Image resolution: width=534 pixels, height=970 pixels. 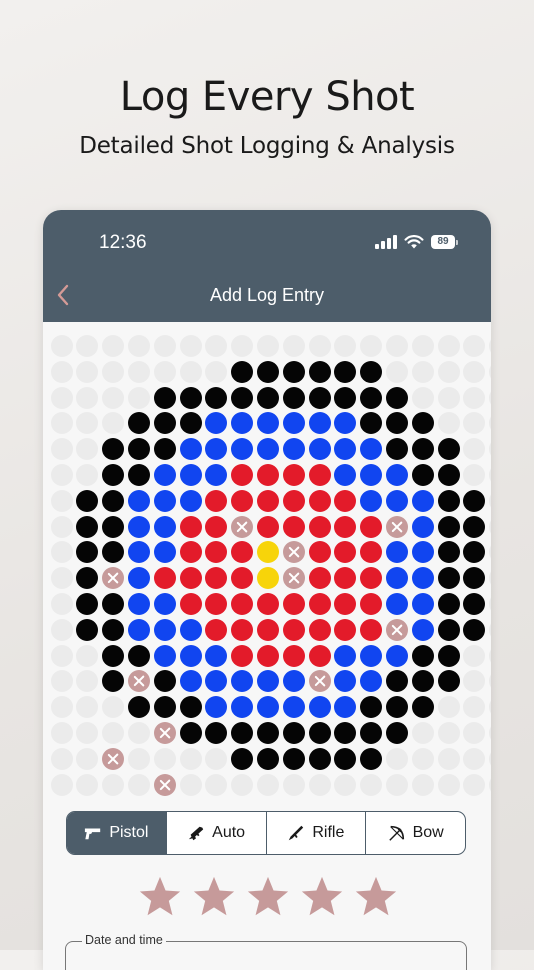 I want to click on weapon-option-pistol: Pistol, so click(x=116, y=833).